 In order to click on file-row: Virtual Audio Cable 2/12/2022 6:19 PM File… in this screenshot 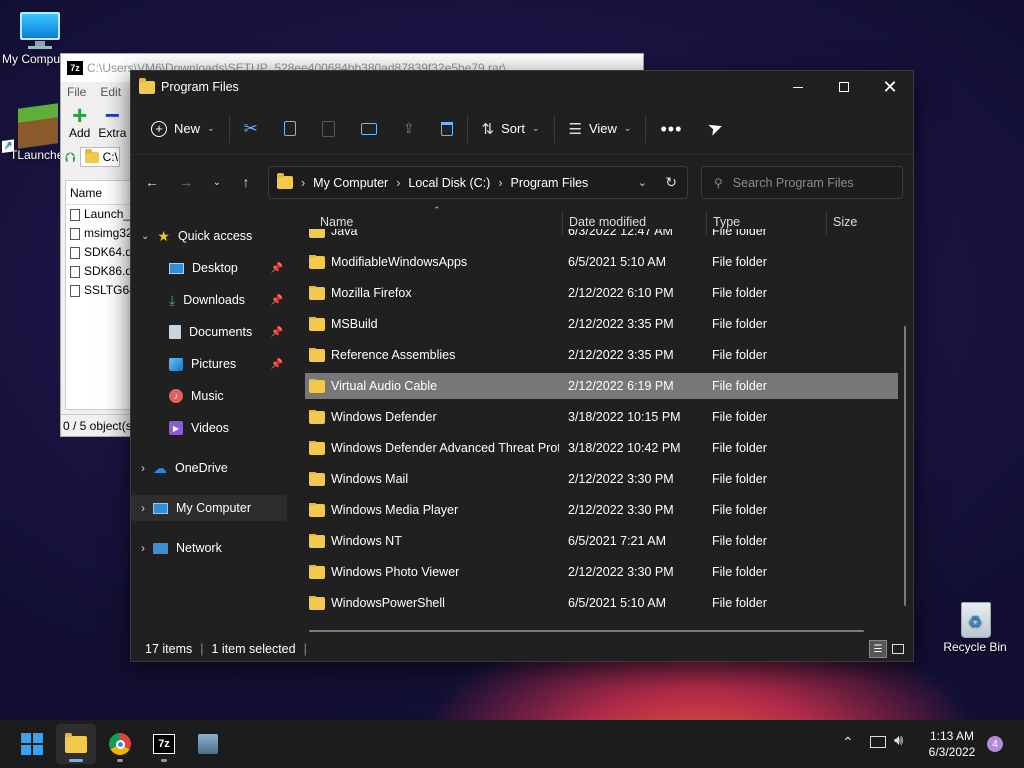, I will do `click(601, 386)`.